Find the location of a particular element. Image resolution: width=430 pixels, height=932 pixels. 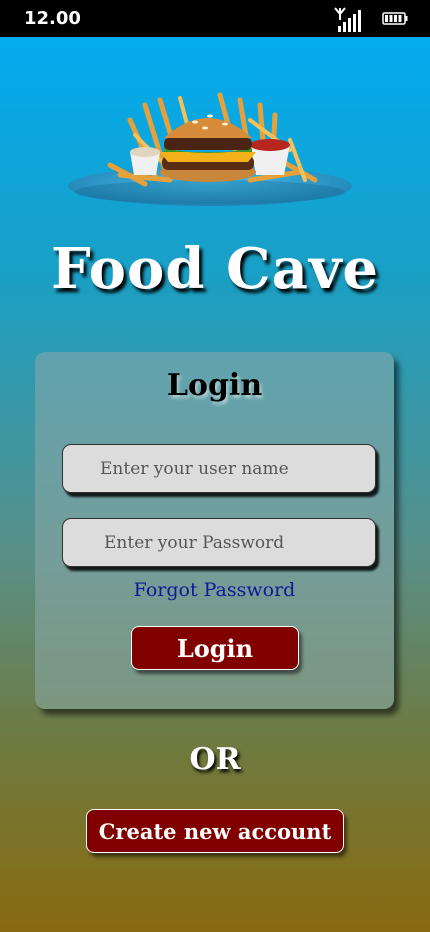

login-heading: Login is located at coordinates (214, 385).